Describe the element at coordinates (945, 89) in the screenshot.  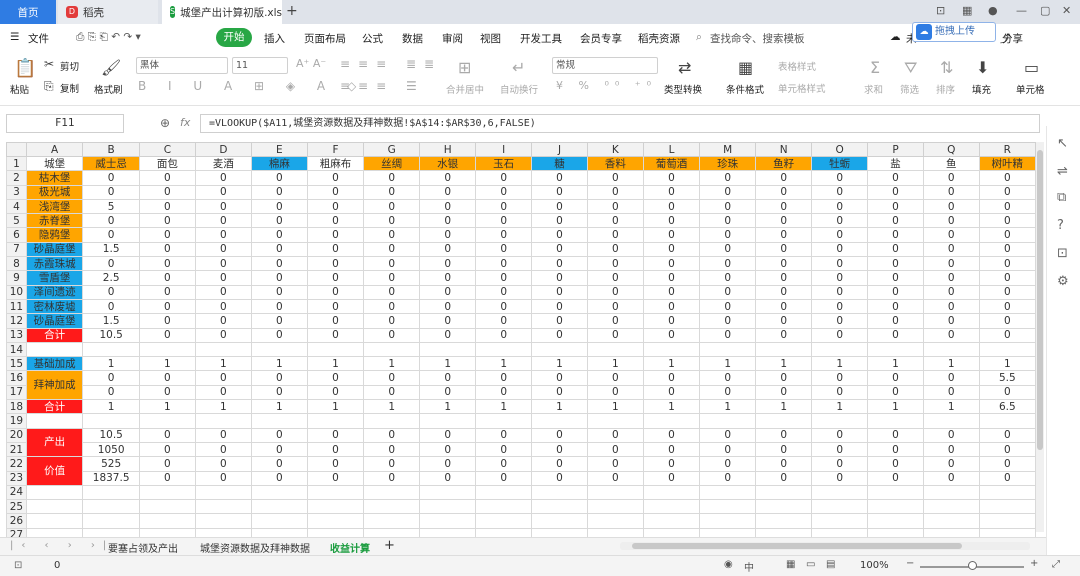
I see `sort-label: 排序` at that location.